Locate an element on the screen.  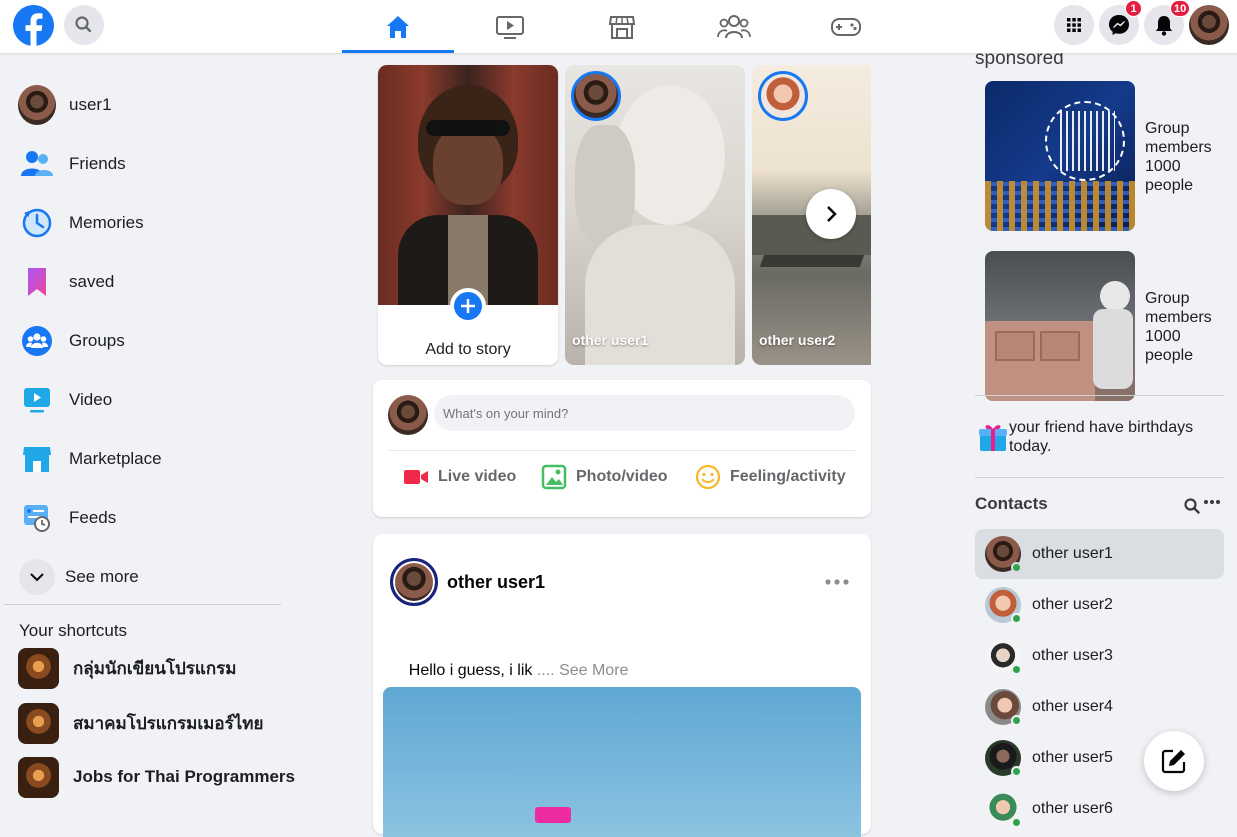
sidebar-item-label: Groups is located at coordinates (97, 340).